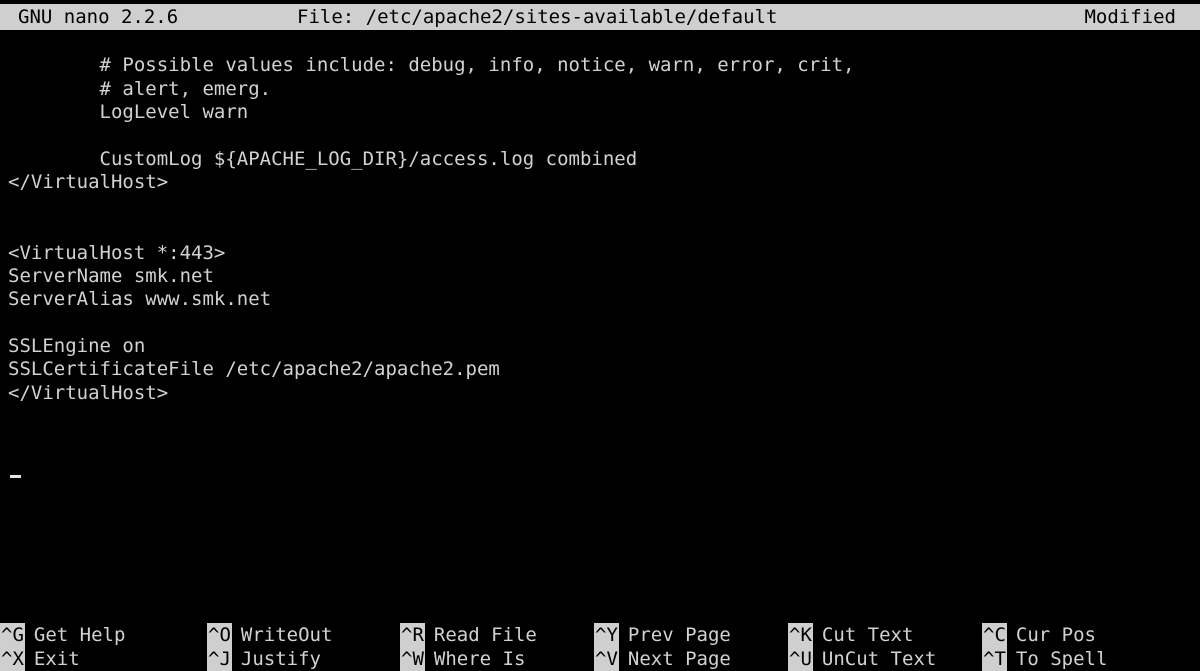 This screenshot has width=1200, height=671. I want to click on shortcut-label: Cur Pos, so click(1055, 635).